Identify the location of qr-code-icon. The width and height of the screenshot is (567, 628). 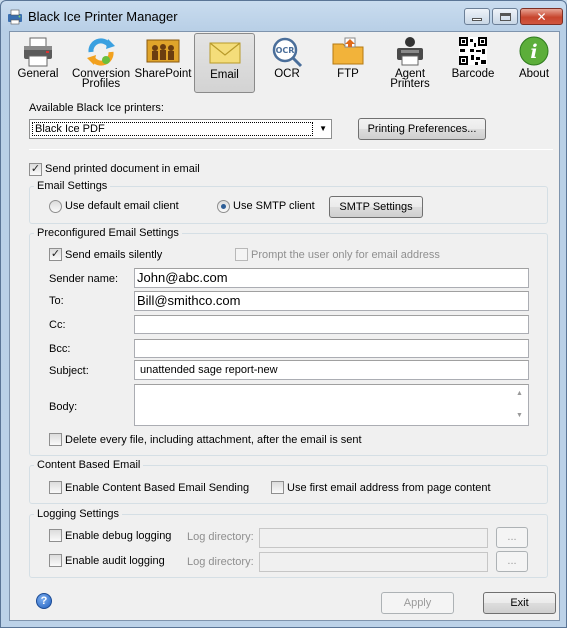
(473, 51).